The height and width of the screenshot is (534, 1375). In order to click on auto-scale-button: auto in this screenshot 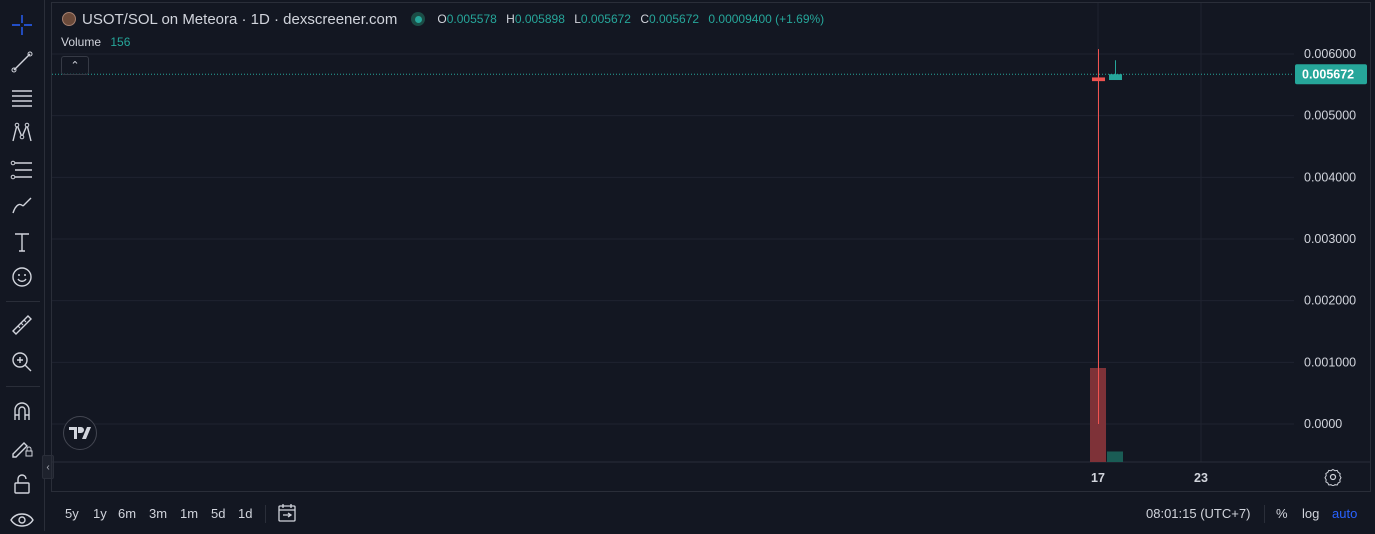, I will do `click(1344, 513)`.